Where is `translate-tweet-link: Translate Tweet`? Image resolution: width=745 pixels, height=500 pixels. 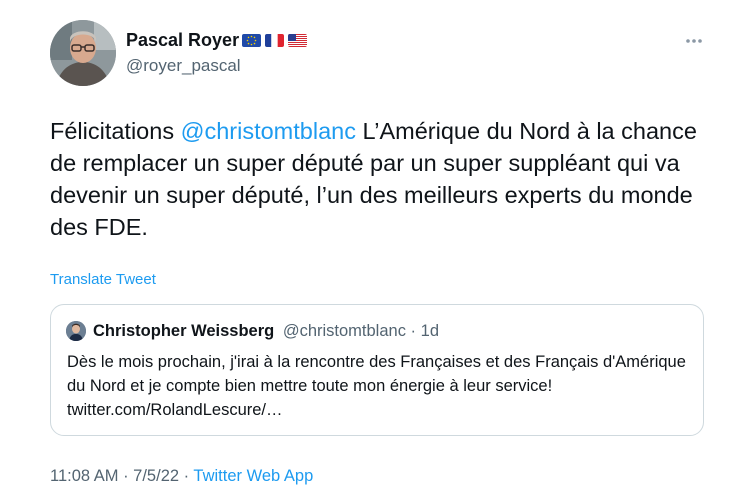 translate-tweet-link: Translate Tweet is located at coordinates (103, 279).